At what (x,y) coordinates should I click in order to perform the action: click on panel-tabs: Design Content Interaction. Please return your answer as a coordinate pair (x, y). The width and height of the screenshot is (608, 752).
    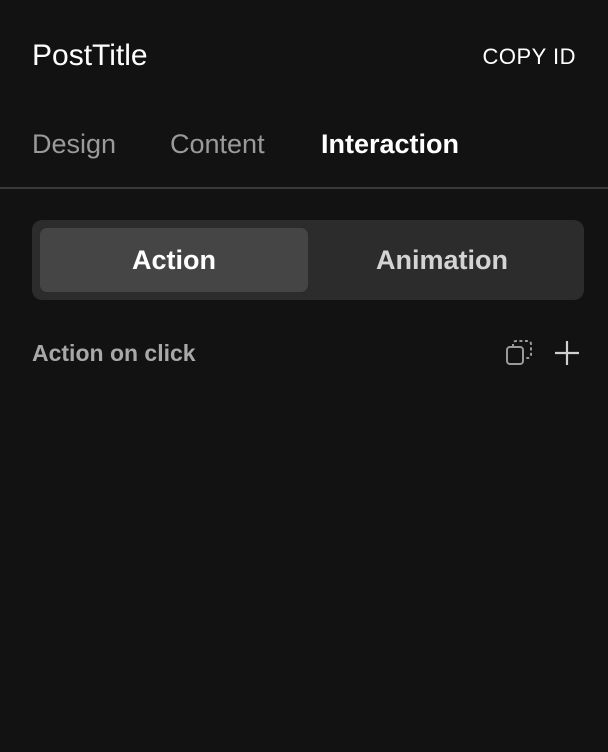
    Looking at the image, I should click on (304, 150).